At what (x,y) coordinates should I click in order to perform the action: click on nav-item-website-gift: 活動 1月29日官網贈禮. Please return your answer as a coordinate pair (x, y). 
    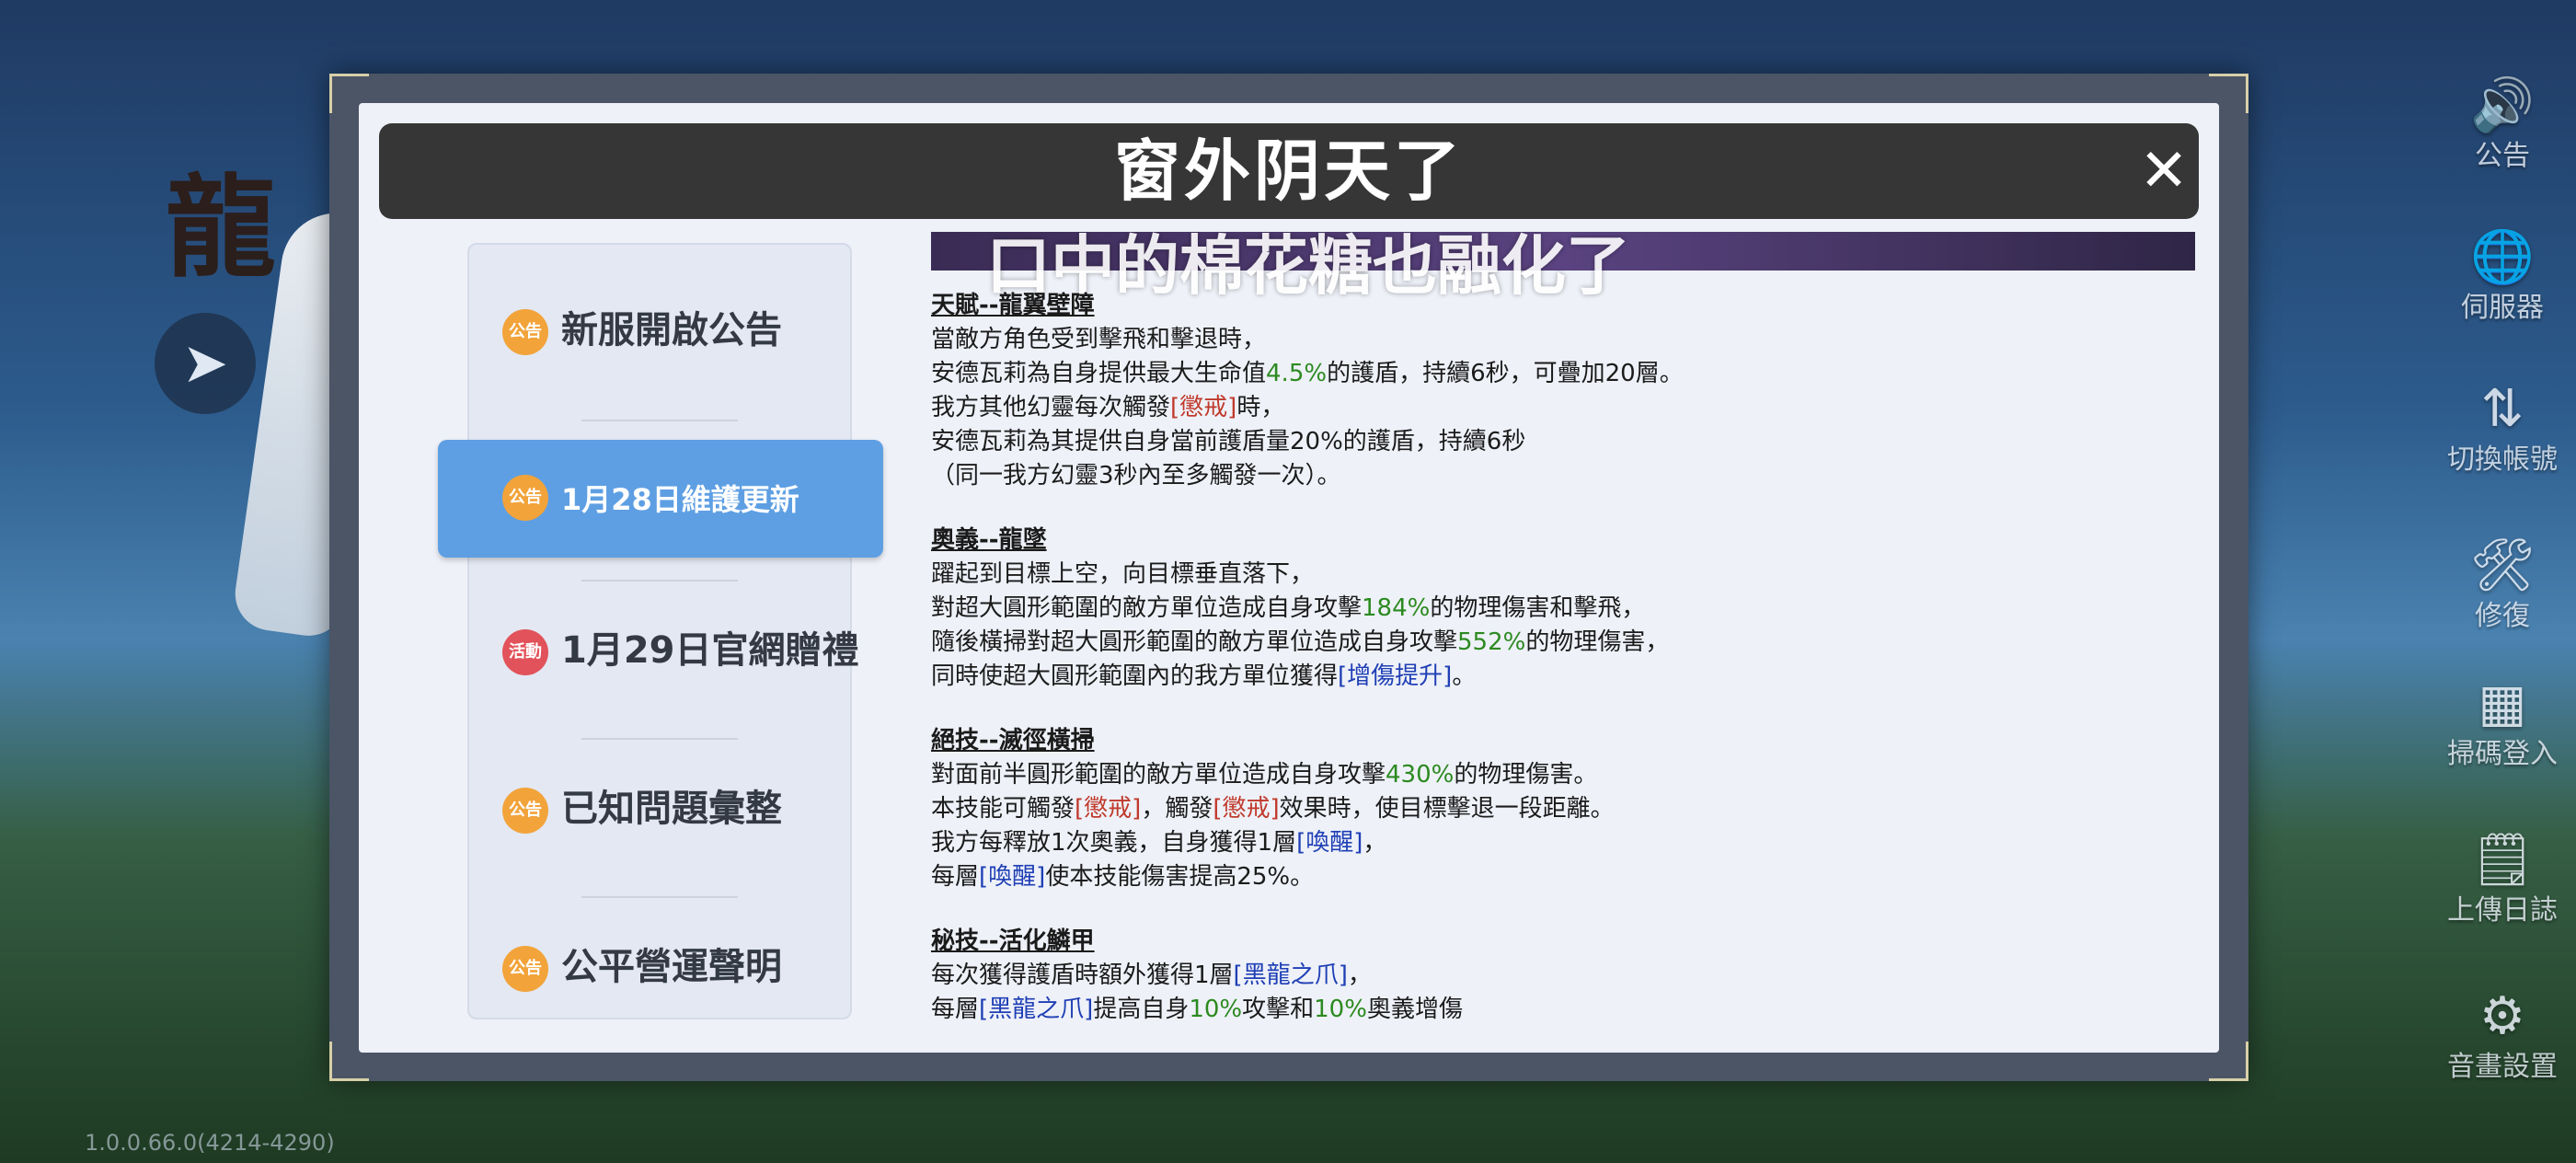
    Looking at the image, I should click on (660, 649).